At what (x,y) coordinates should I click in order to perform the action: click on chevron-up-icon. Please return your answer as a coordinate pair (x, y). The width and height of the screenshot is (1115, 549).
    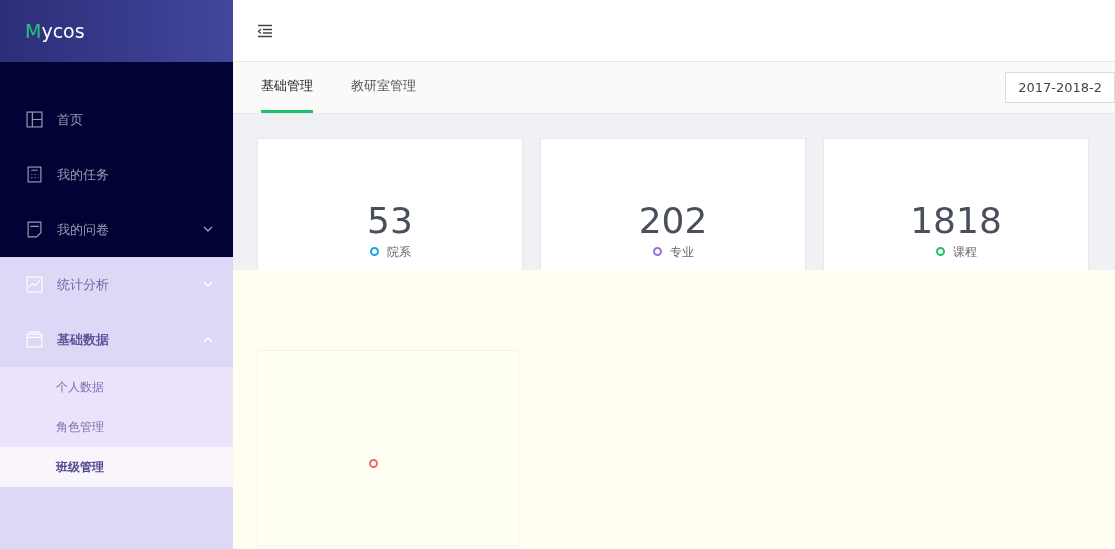
    Looking at the image, I should click on (208, 339).